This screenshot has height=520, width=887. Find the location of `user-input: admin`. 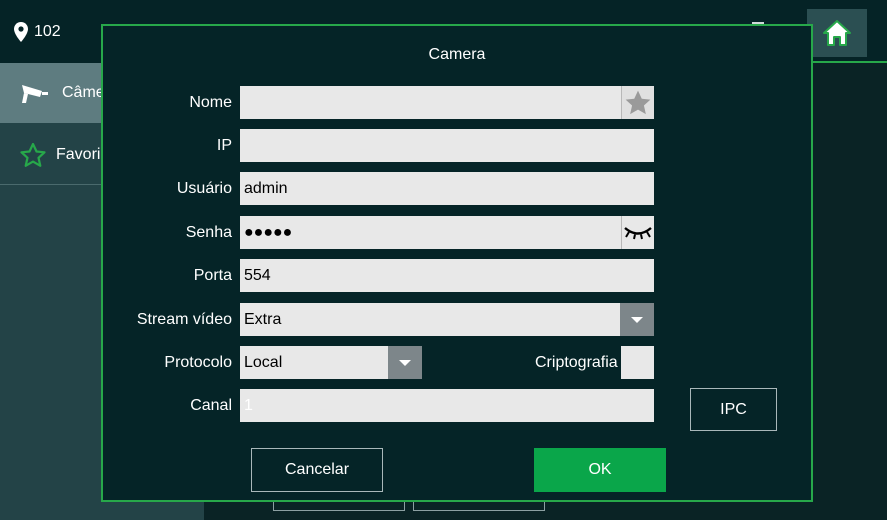

user-input: admin is located at coordinates (447, 188).